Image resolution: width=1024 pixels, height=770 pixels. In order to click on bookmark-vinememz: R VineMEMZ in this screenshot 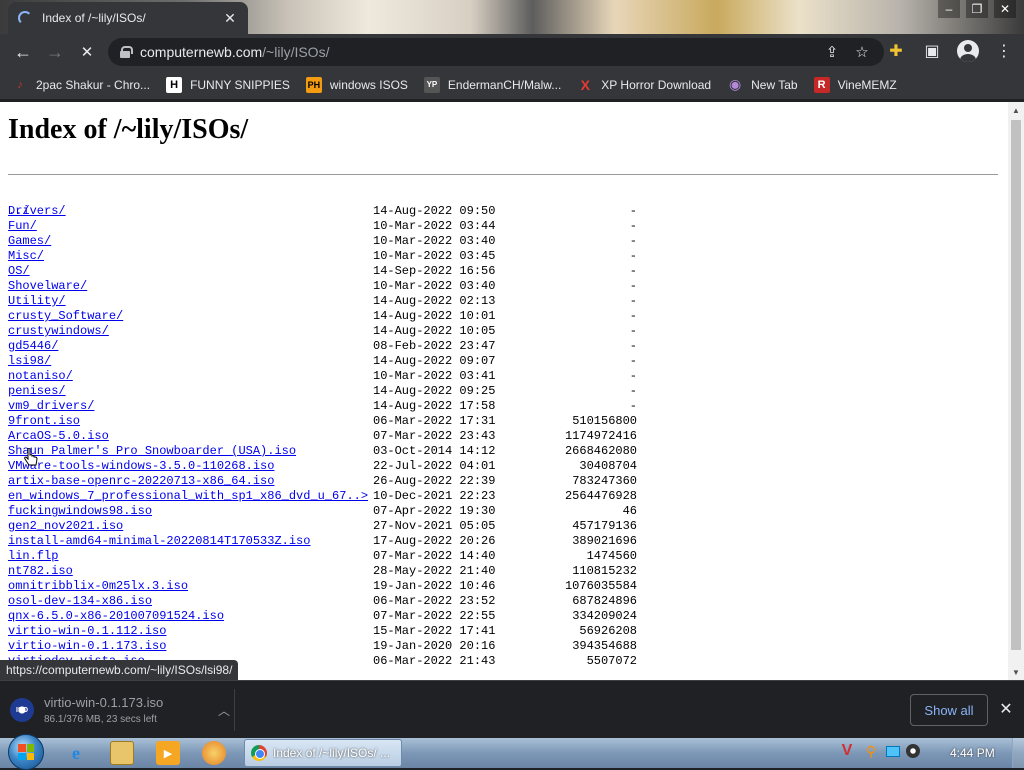, I will do `click(855, 84)`.